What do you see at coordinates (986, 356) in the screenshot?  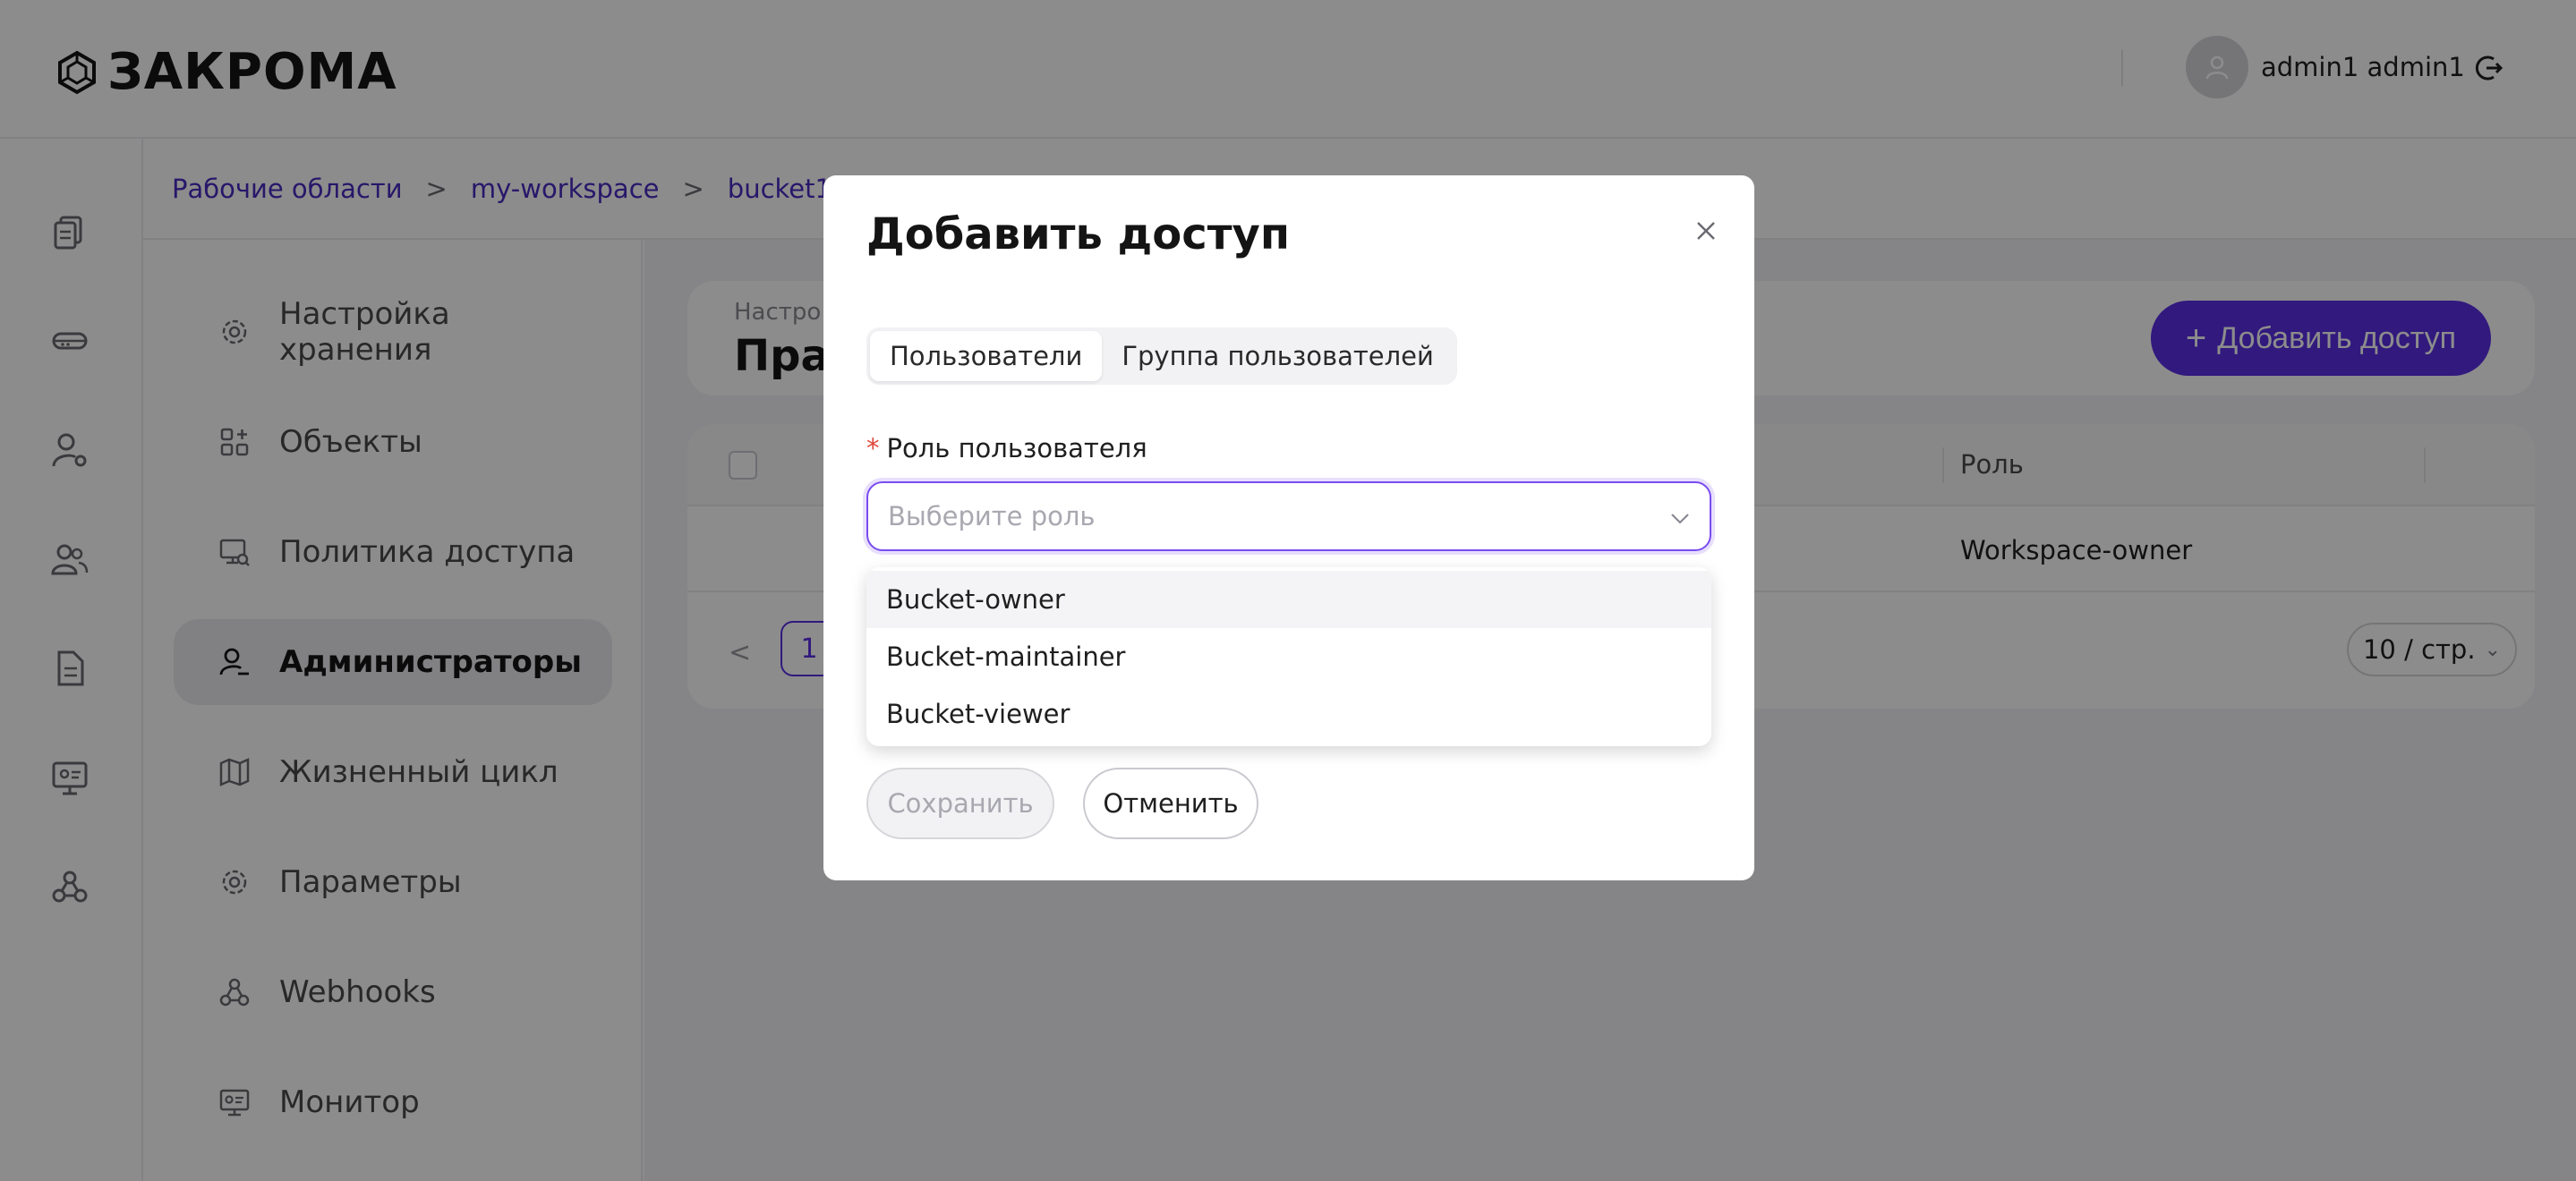 I see `tab-users: Пользователи` at bounding box center [986, 356].